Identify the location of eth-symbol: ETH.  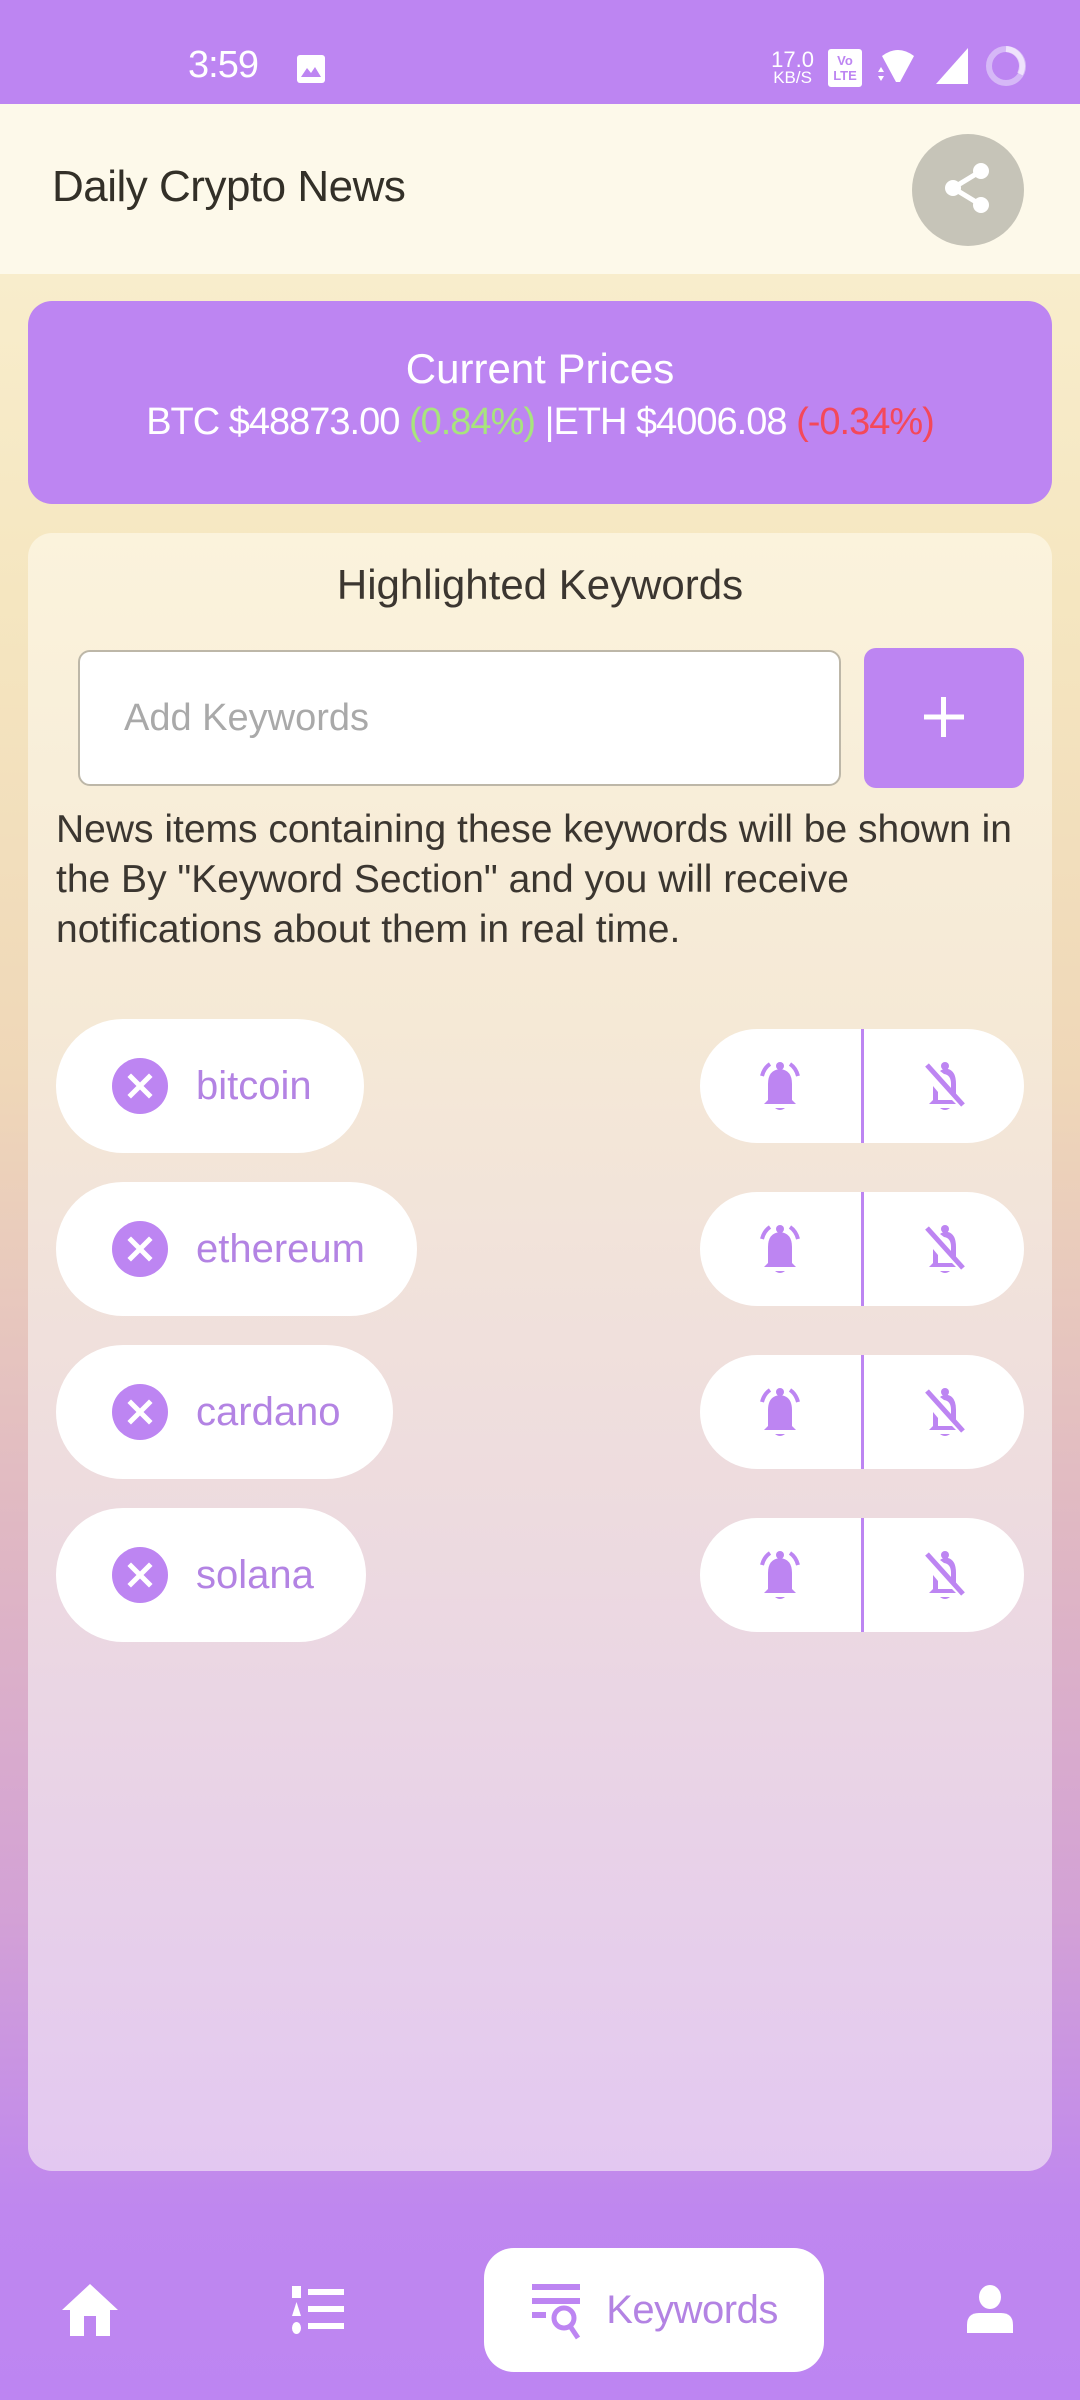
(590, 422).